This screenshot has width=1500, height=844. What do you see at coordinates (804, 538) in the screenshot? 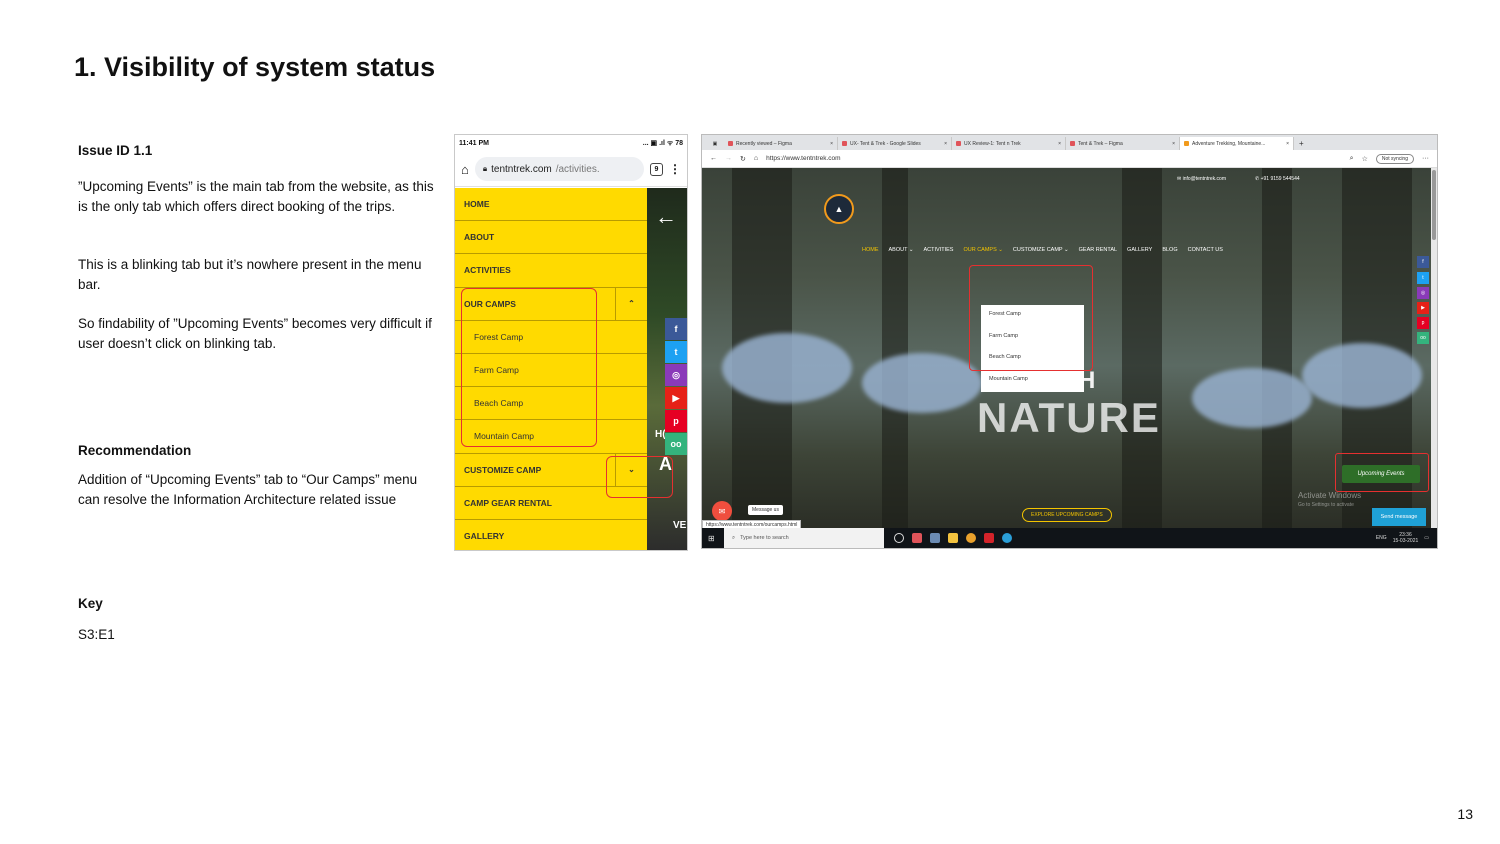
I see `taskbar-search: ⌕ Type here to search` at bounding box center [804, 538].